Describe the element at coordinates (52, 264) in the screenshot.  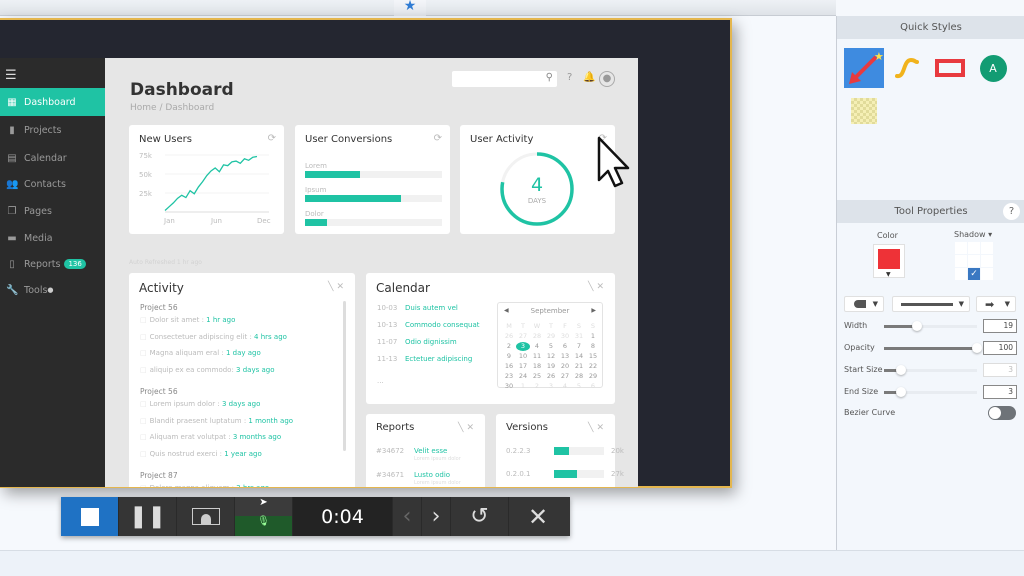
I see `sidebar-item-reports: ▯ Reports 136` at that location.